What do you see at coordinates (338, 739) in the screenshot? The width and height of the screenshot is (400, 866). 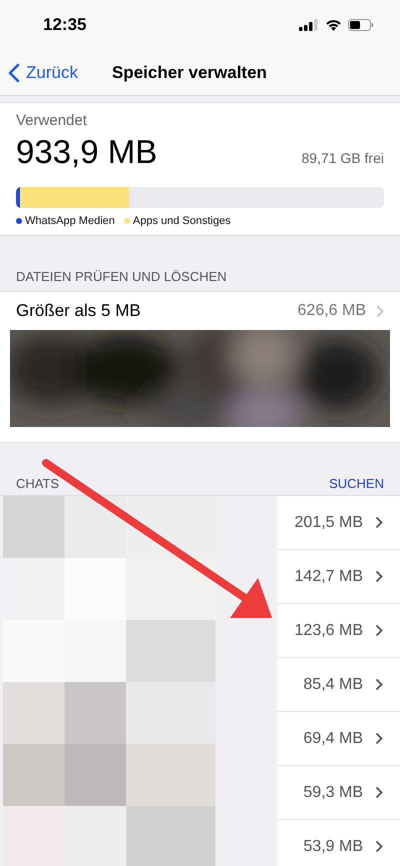 I see `chat-row: 69,4 MB` at bounding box center [338, 739].